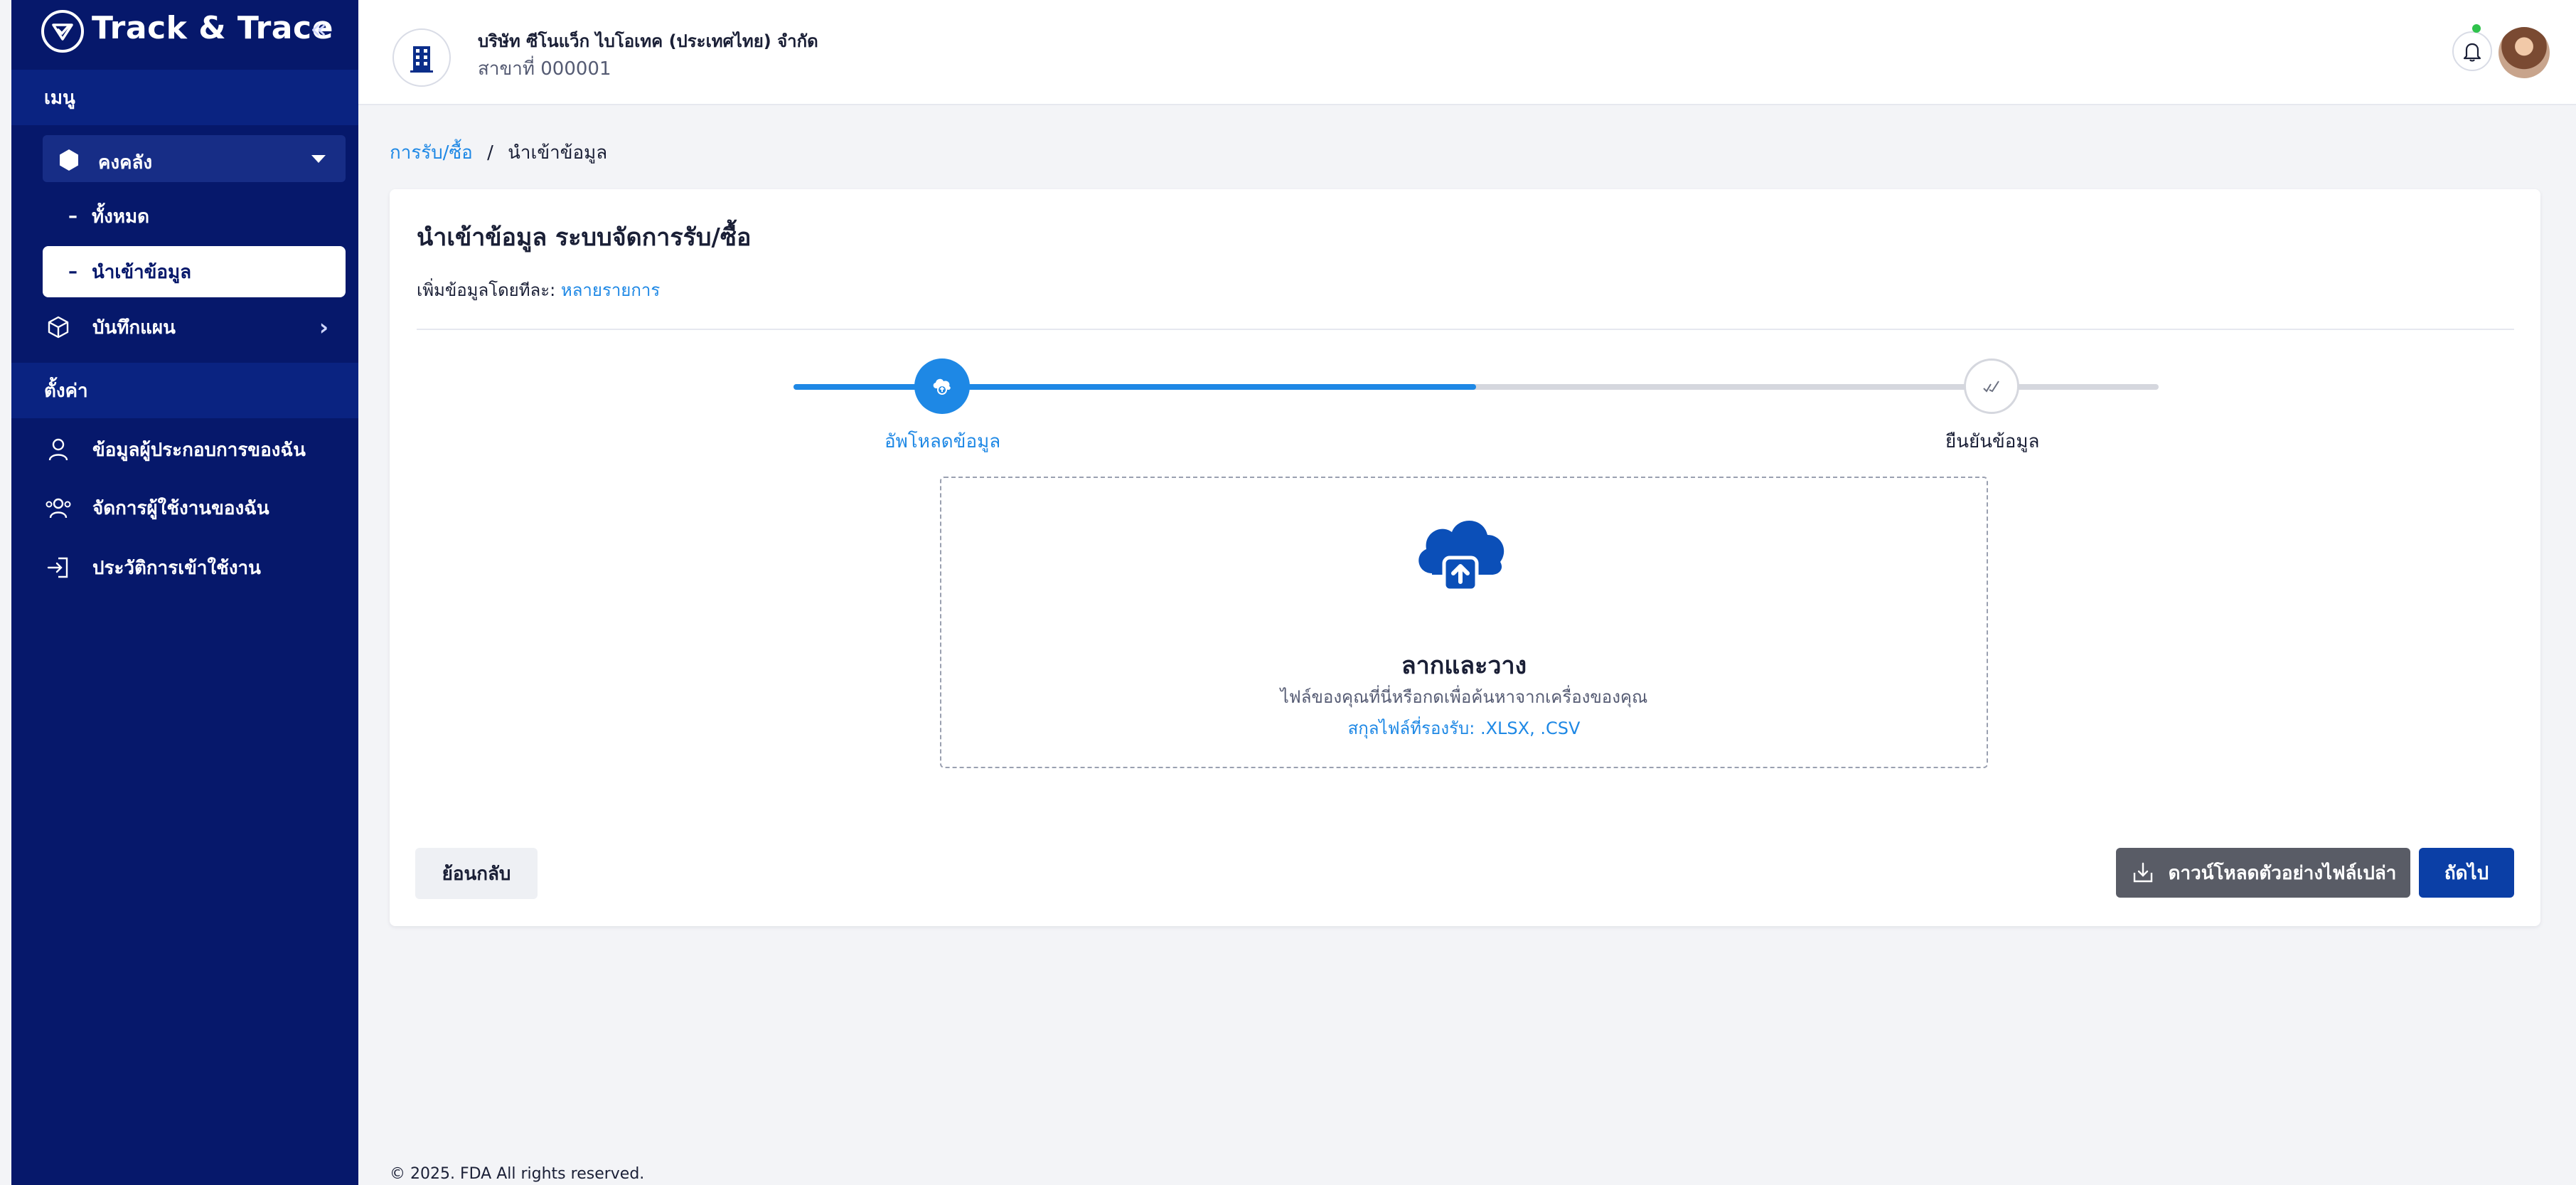 This screenshot has height=1185, width=2576. I want to click on step-upload-label: อัพโหลดข้อมูล, so click(943, 441).